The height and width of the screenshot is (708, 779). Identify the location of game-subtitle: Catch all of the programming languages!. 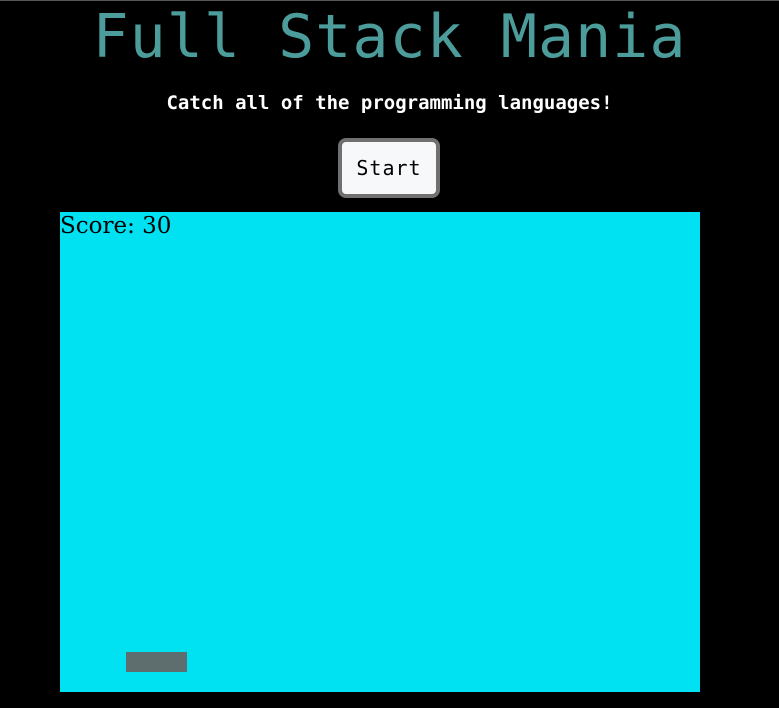
(389, 103).